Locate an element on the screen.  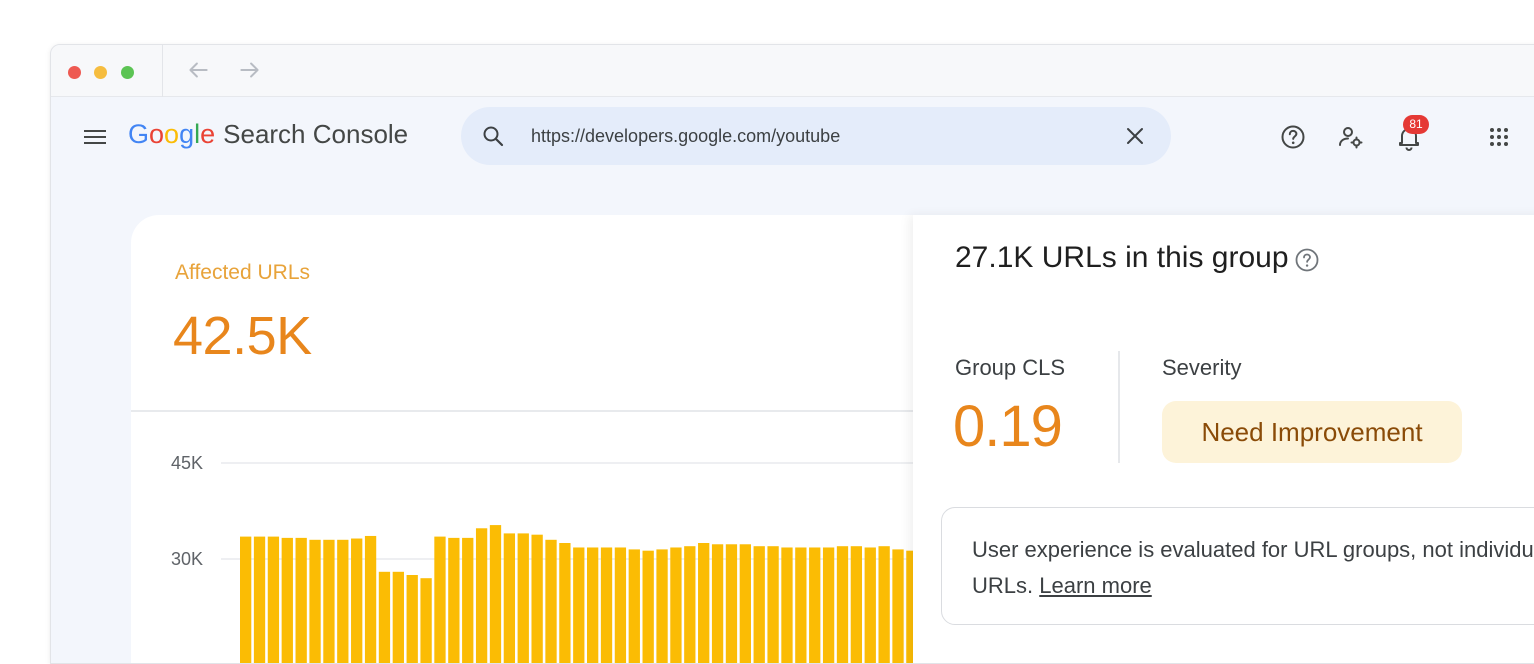
notification-badge: 81 is located at coordinates (1416, 124).